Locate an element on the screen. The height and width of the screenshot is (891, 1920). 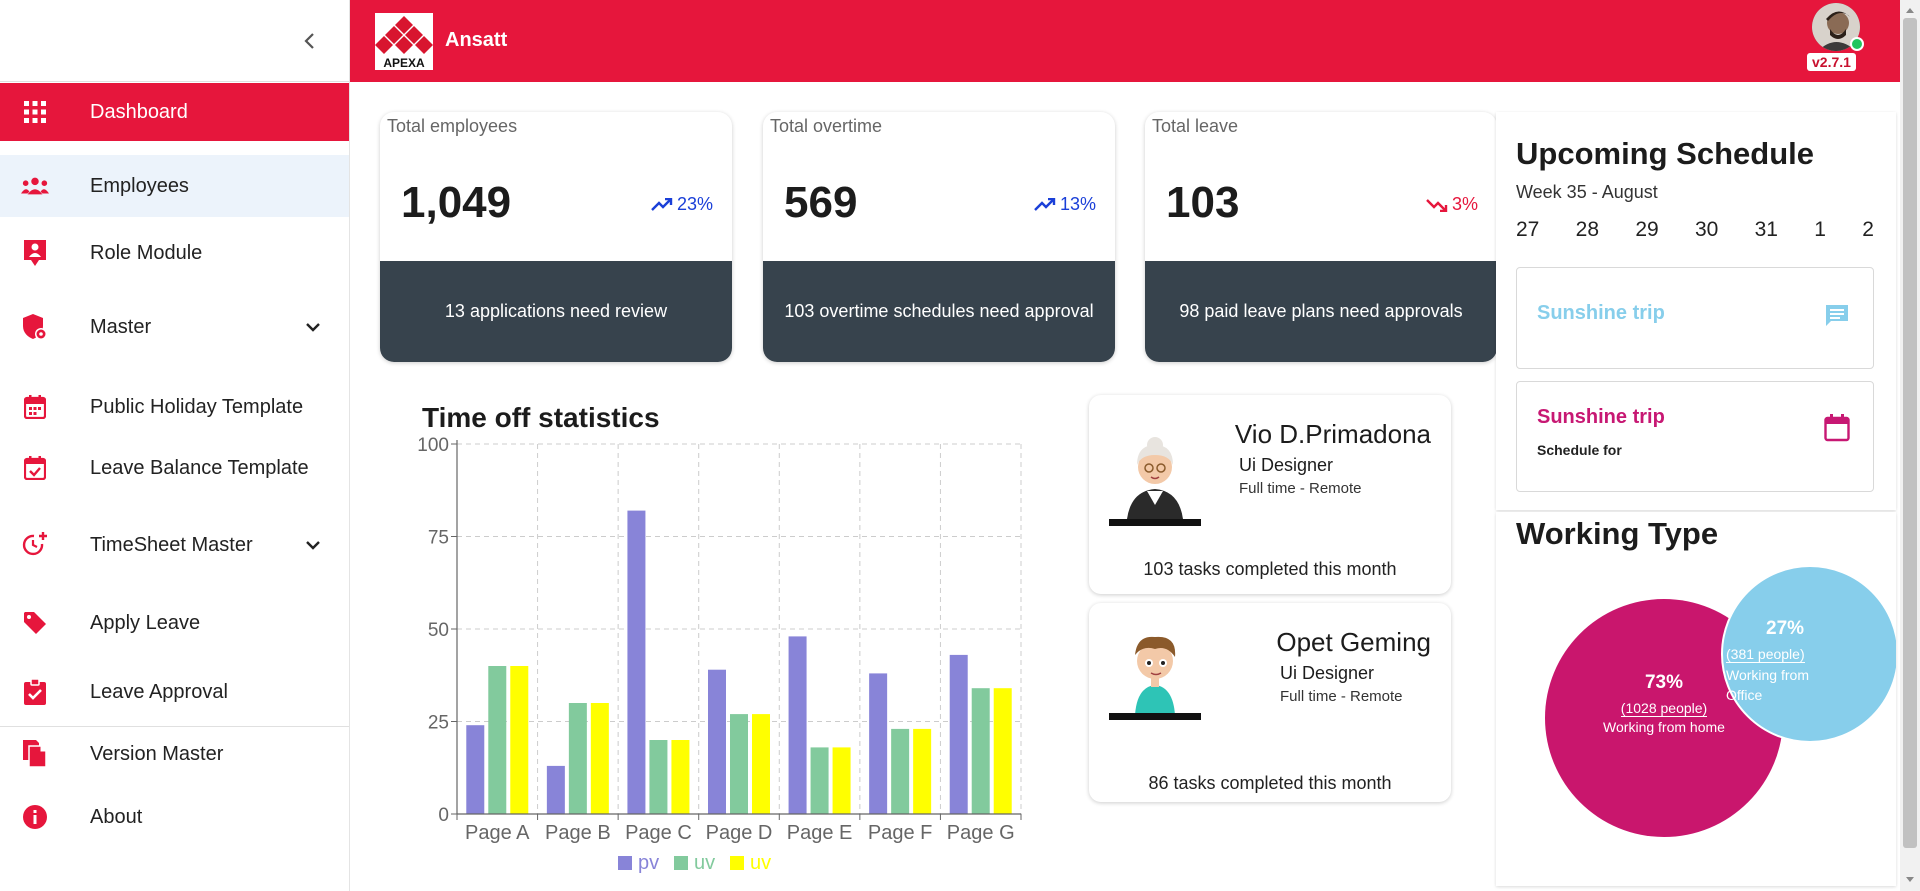
sidebar-item-master: Master is located at coordinates (174, 327).